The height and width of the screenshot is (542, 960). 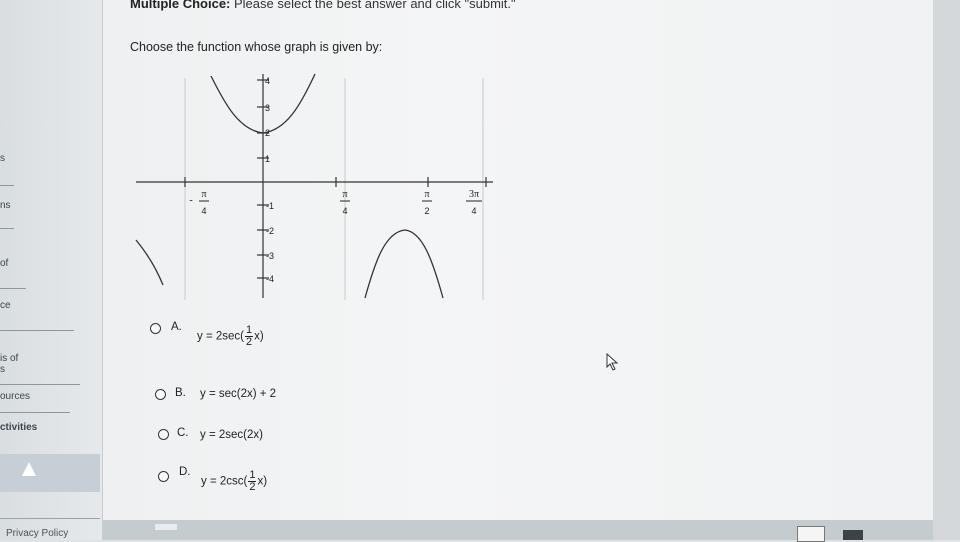 I want to click on sidebar-item: ns, so click(x=5, y=205).